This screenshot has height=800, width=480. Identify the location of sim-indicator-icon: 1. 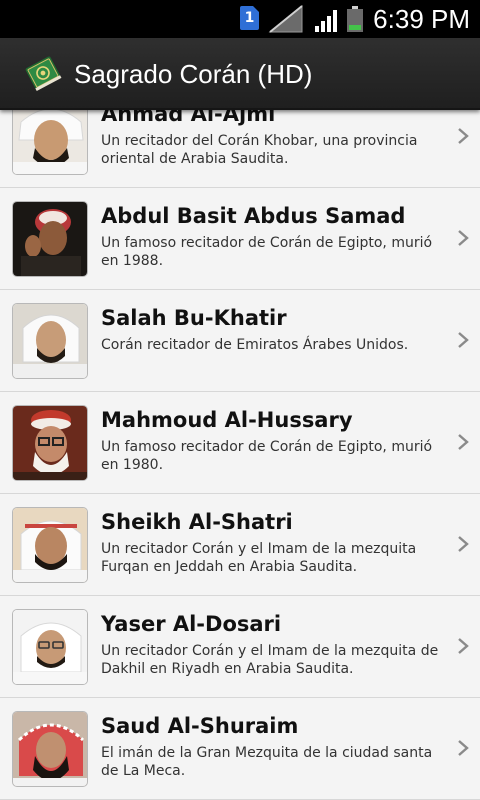
(249, 18).